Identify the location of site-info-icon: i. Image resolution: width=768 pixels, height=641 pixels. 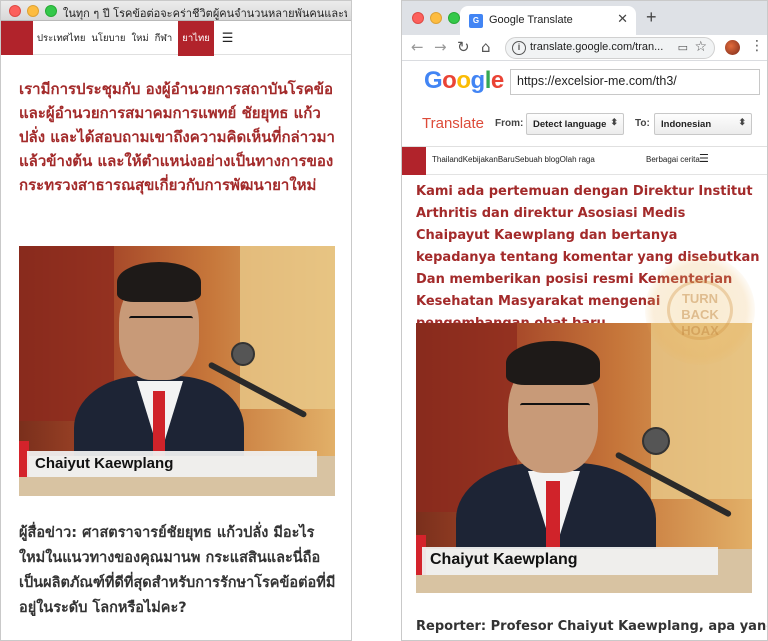
(519, 48).